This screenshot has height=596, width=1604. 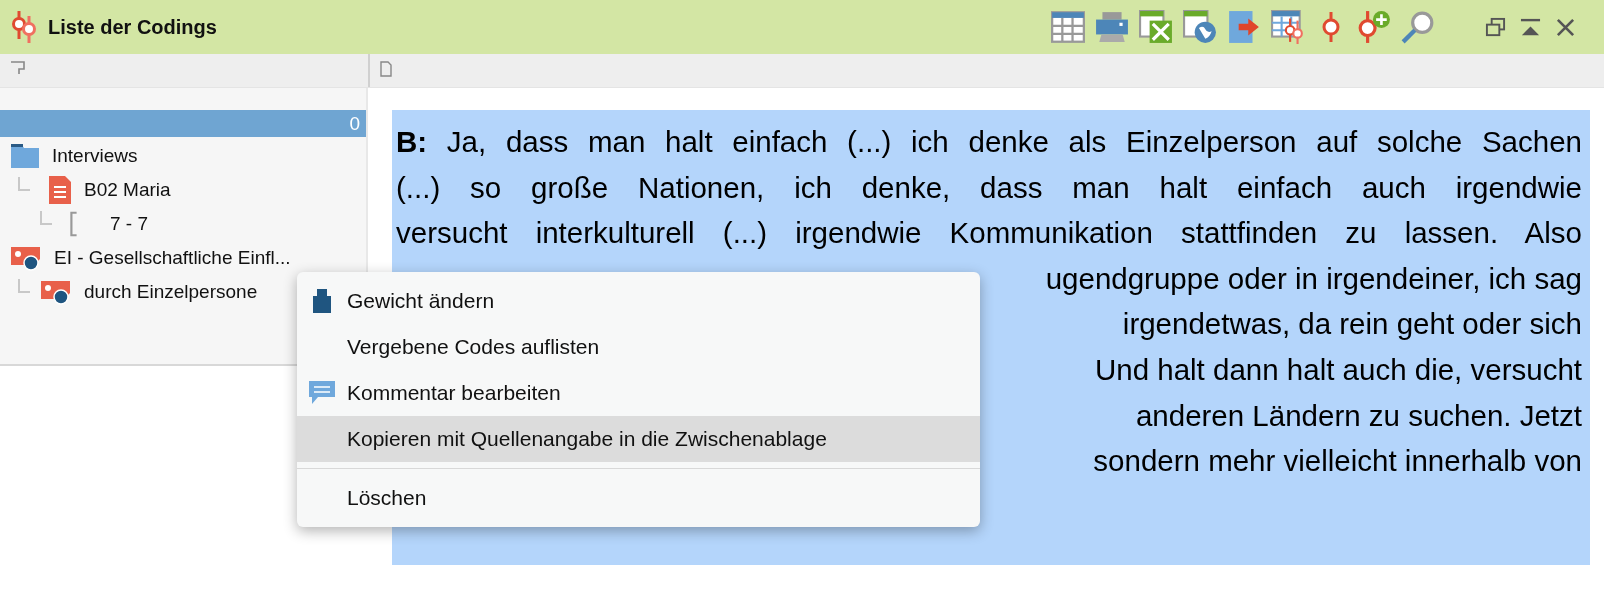 I want to click on close-icon, so click(x=1565, y=27).